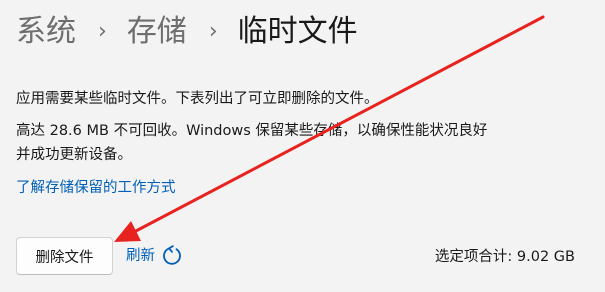 Image resolution: width=605 pixels, height=292 pixels. I want to click on breadcrumb-item-system: 系统, so click(46, 32).